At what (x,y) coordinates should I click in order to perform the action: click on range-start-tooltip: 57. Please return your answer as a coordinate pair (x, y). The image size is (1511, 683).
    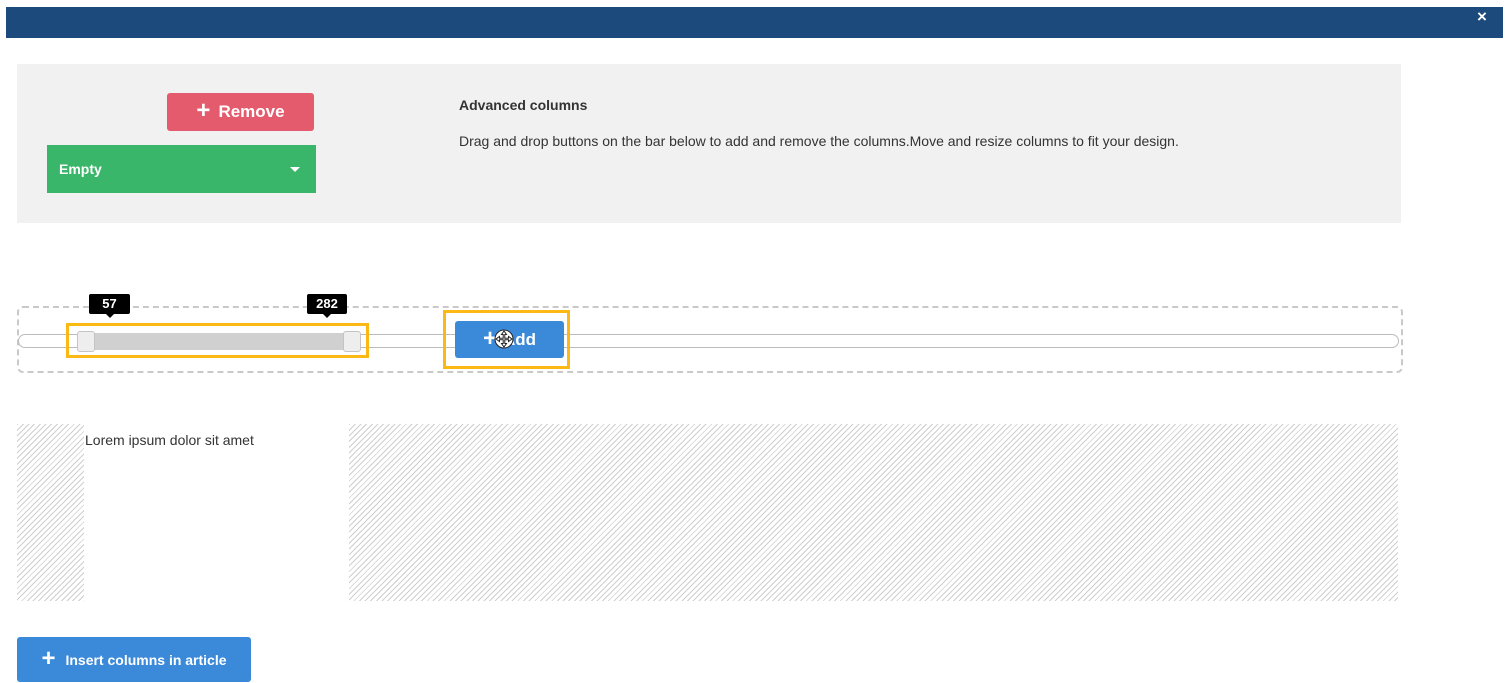
    Looking at the image, I should click on (109, 306).